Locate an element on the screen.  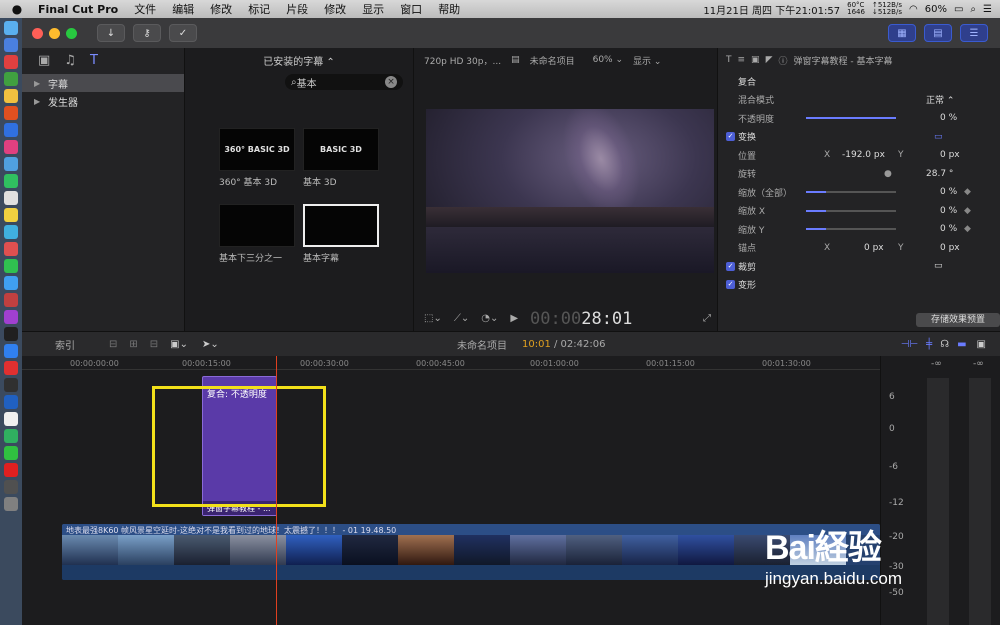
notes-icon is located at coordinates (11, 215).